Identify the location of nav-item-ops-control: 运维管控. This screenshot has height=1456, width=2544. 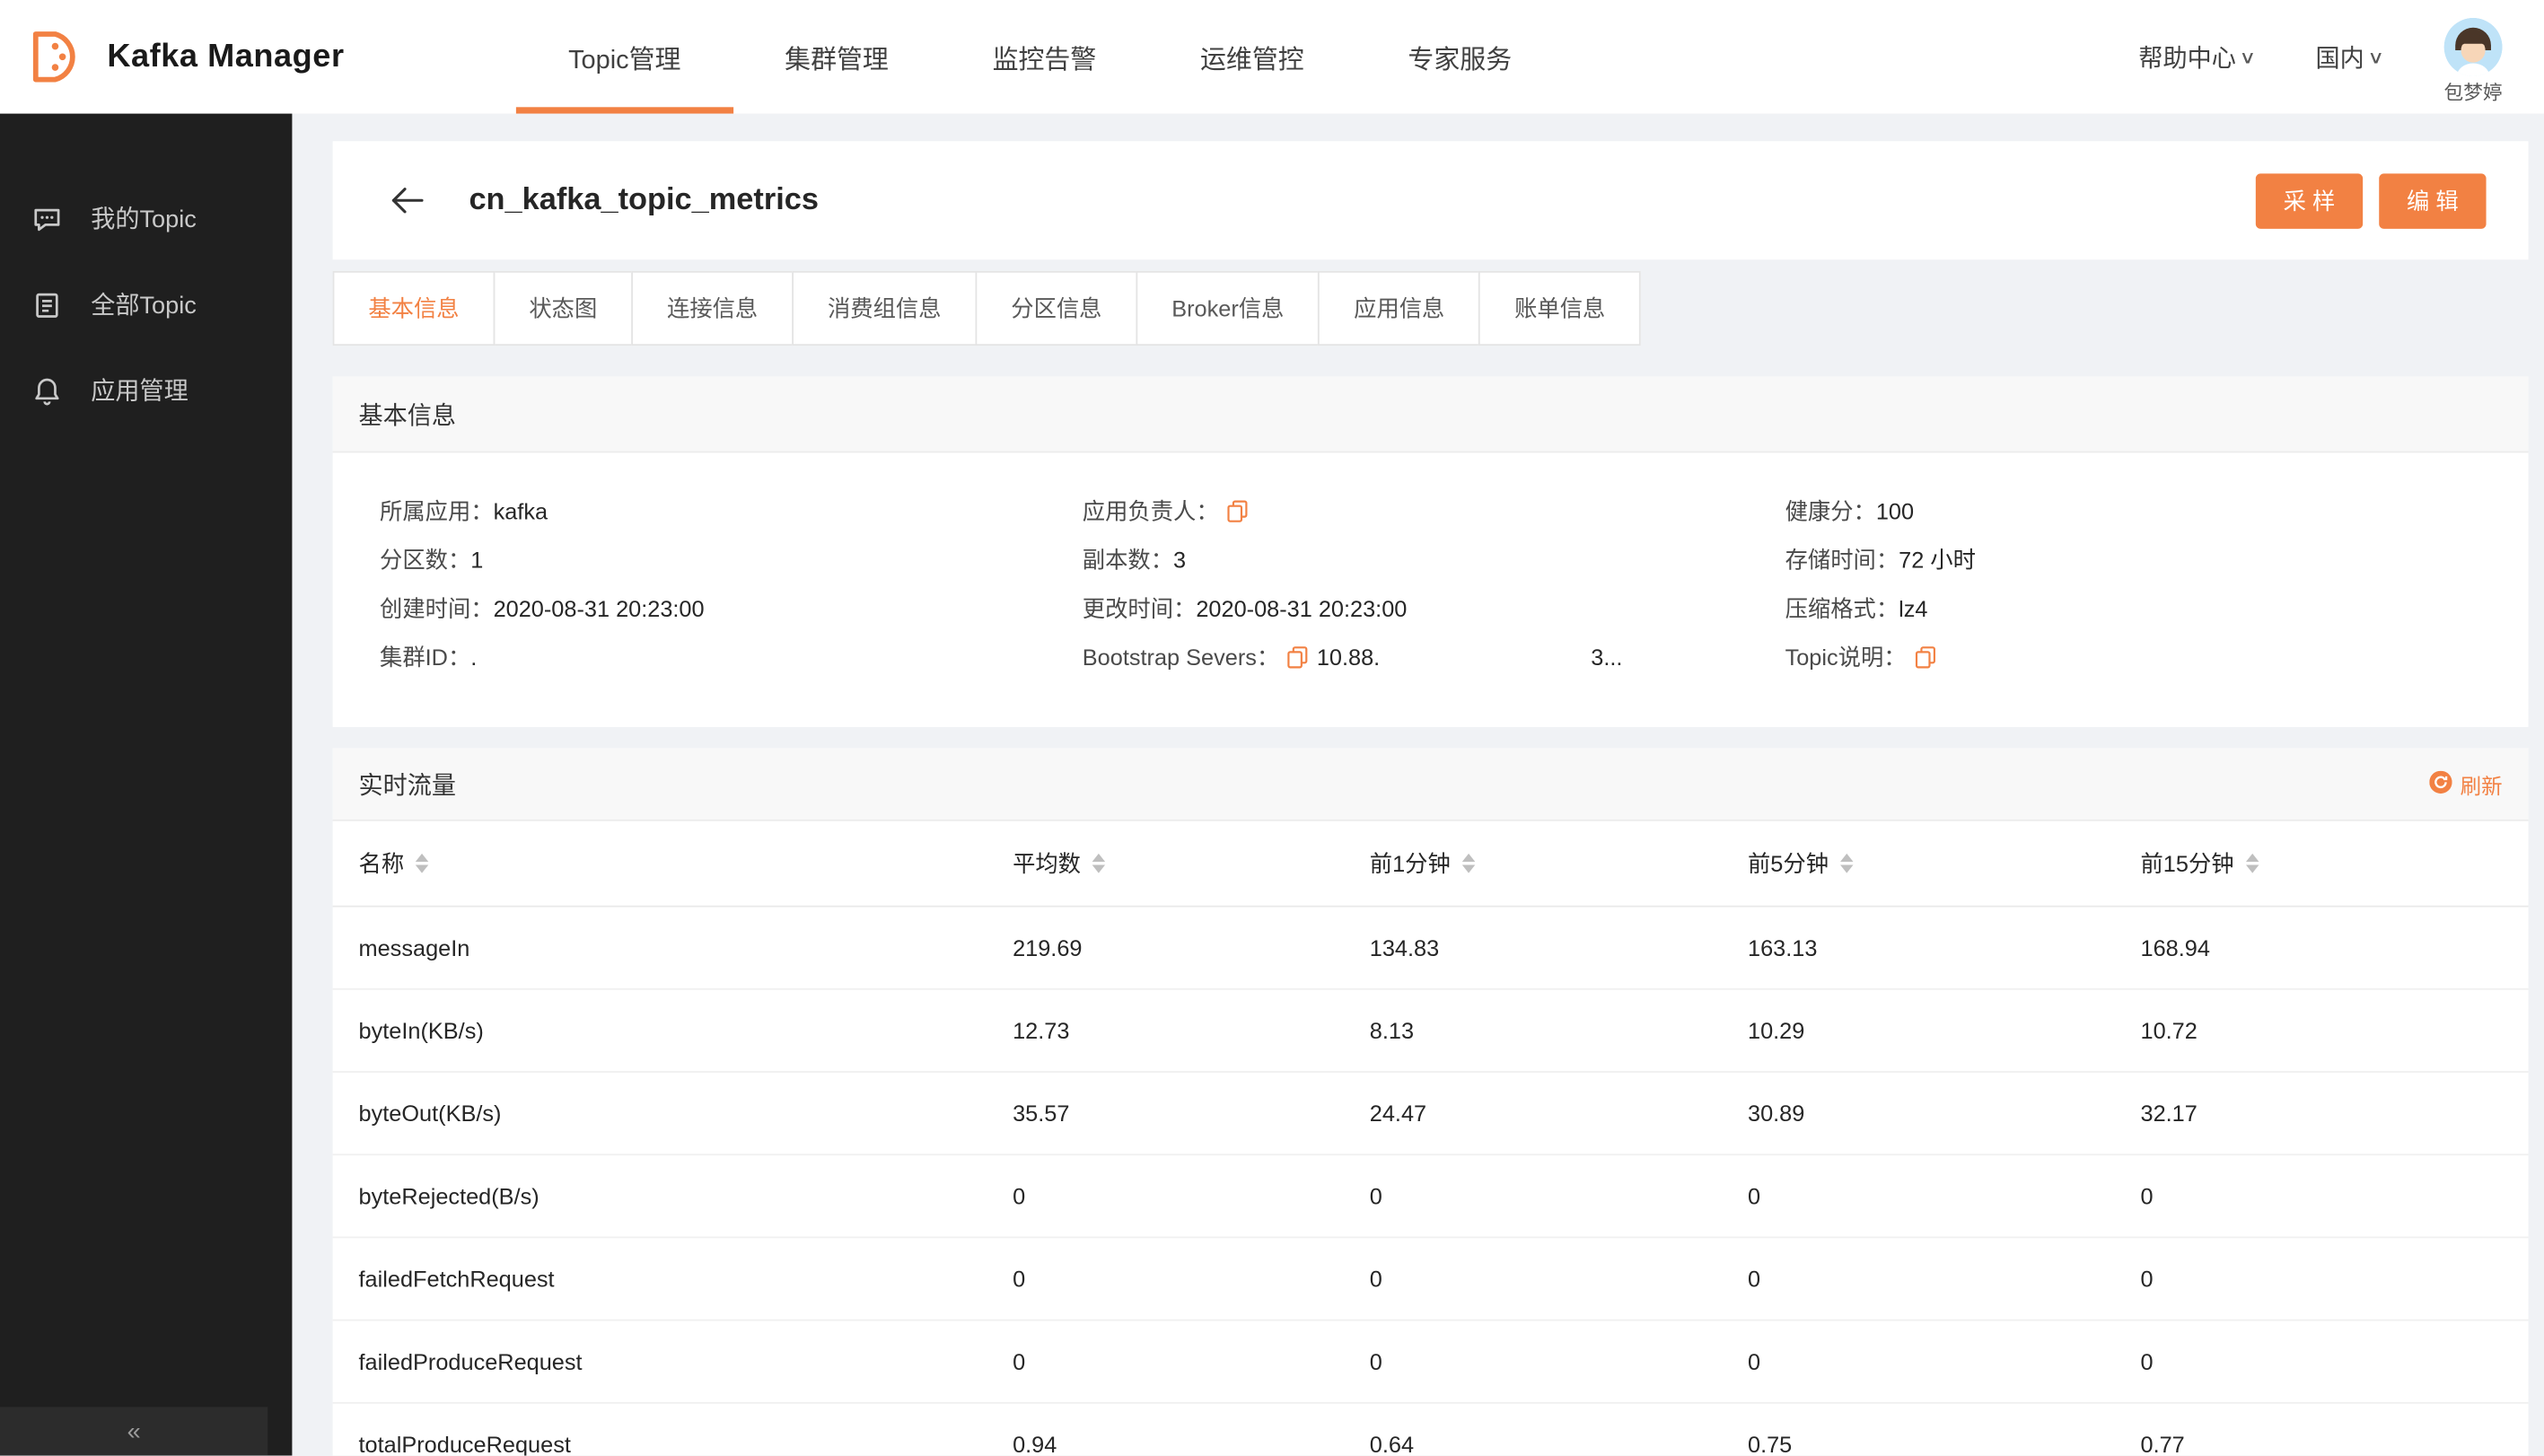
(1251, 57).